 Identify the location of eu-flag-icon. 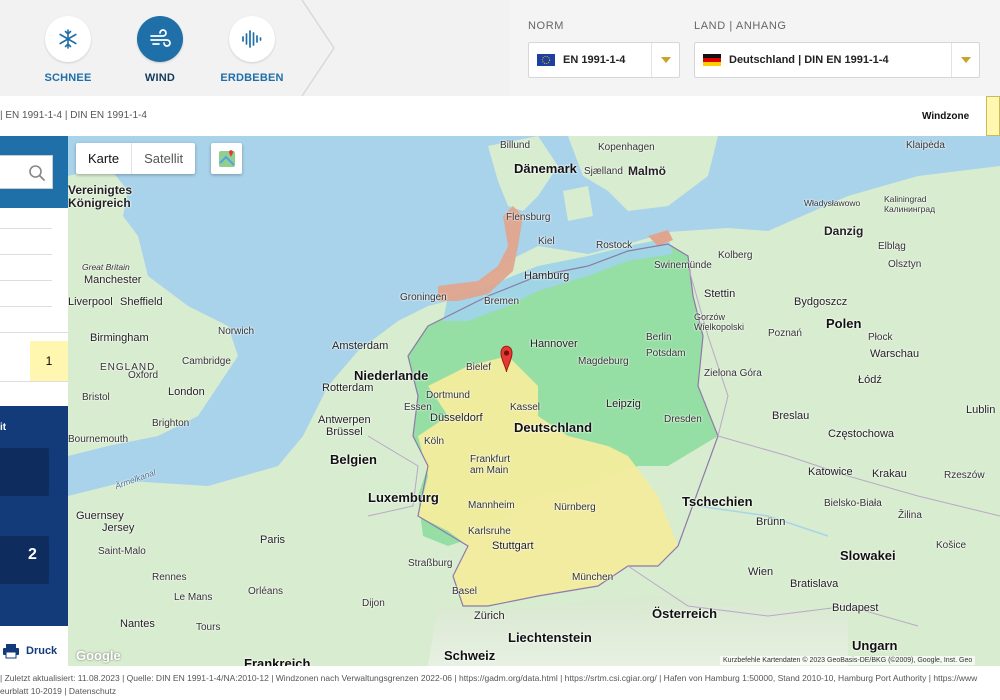
(546, 60).